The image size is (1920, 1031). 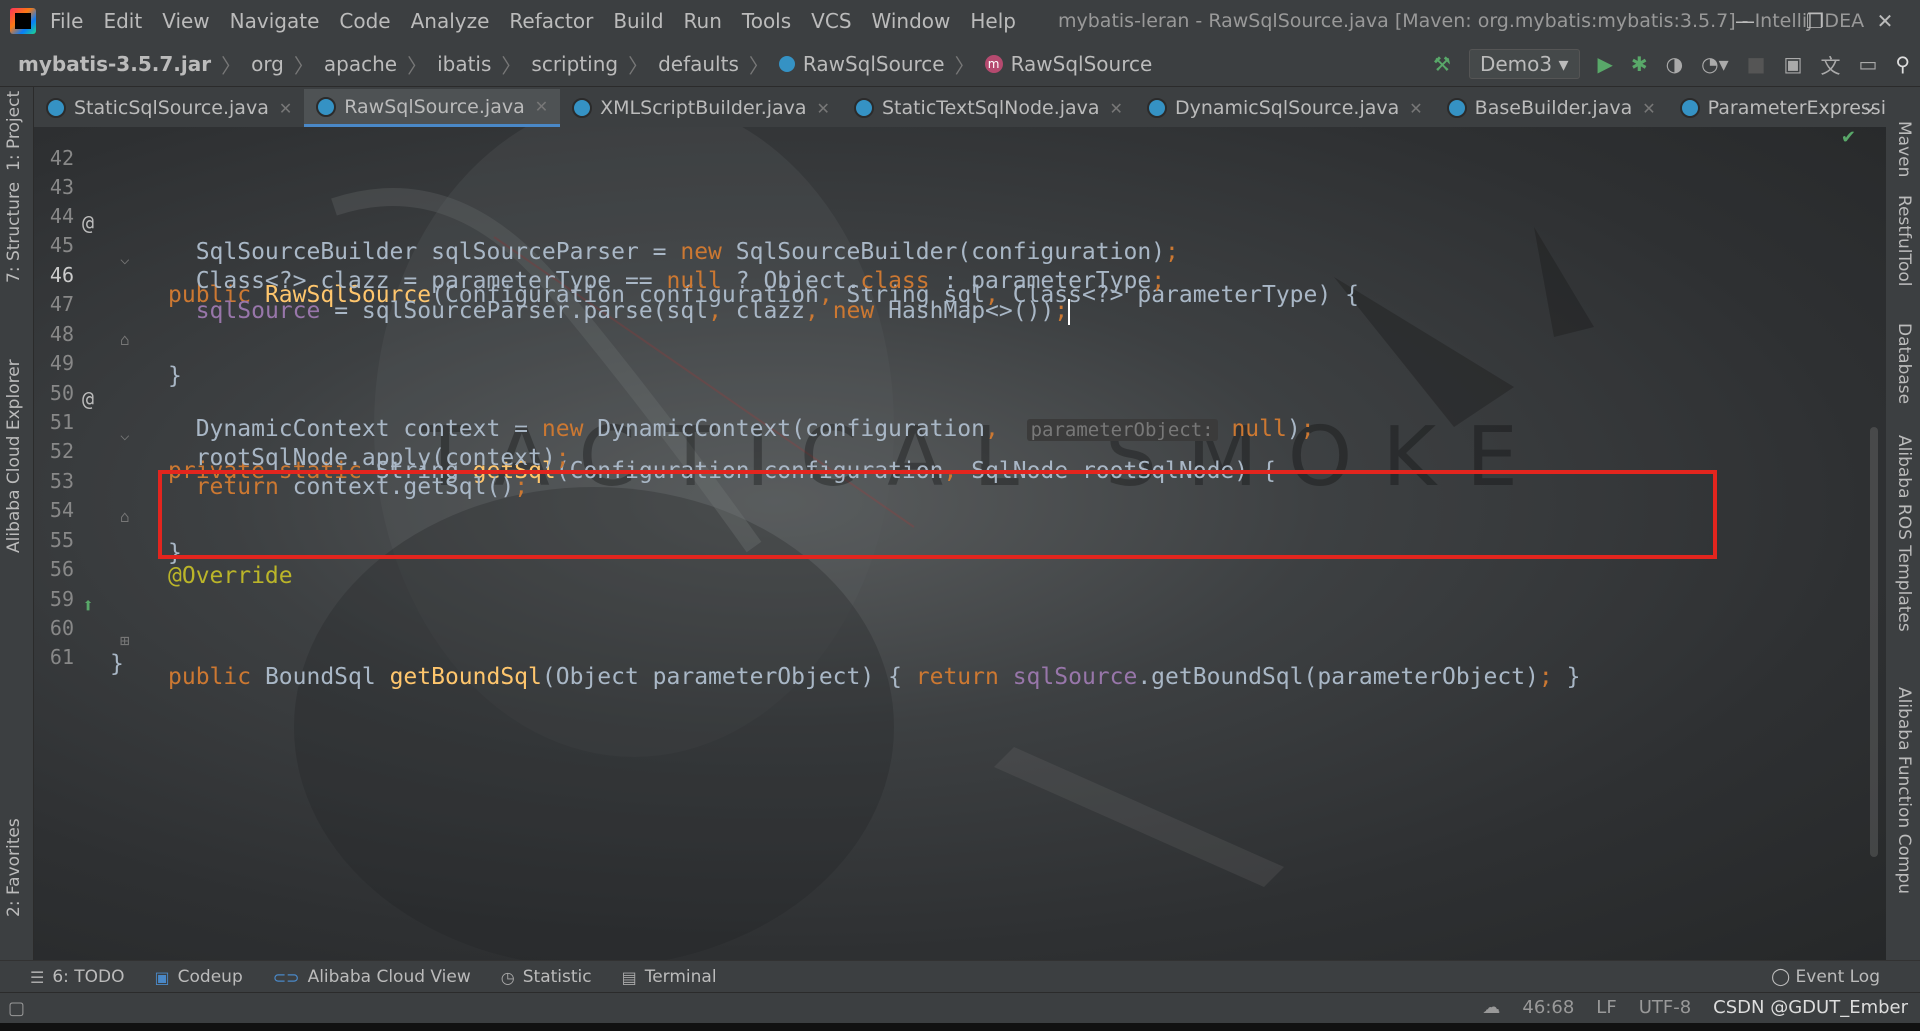 I want to click on menu-help: Help, so click(x=993, y=21).